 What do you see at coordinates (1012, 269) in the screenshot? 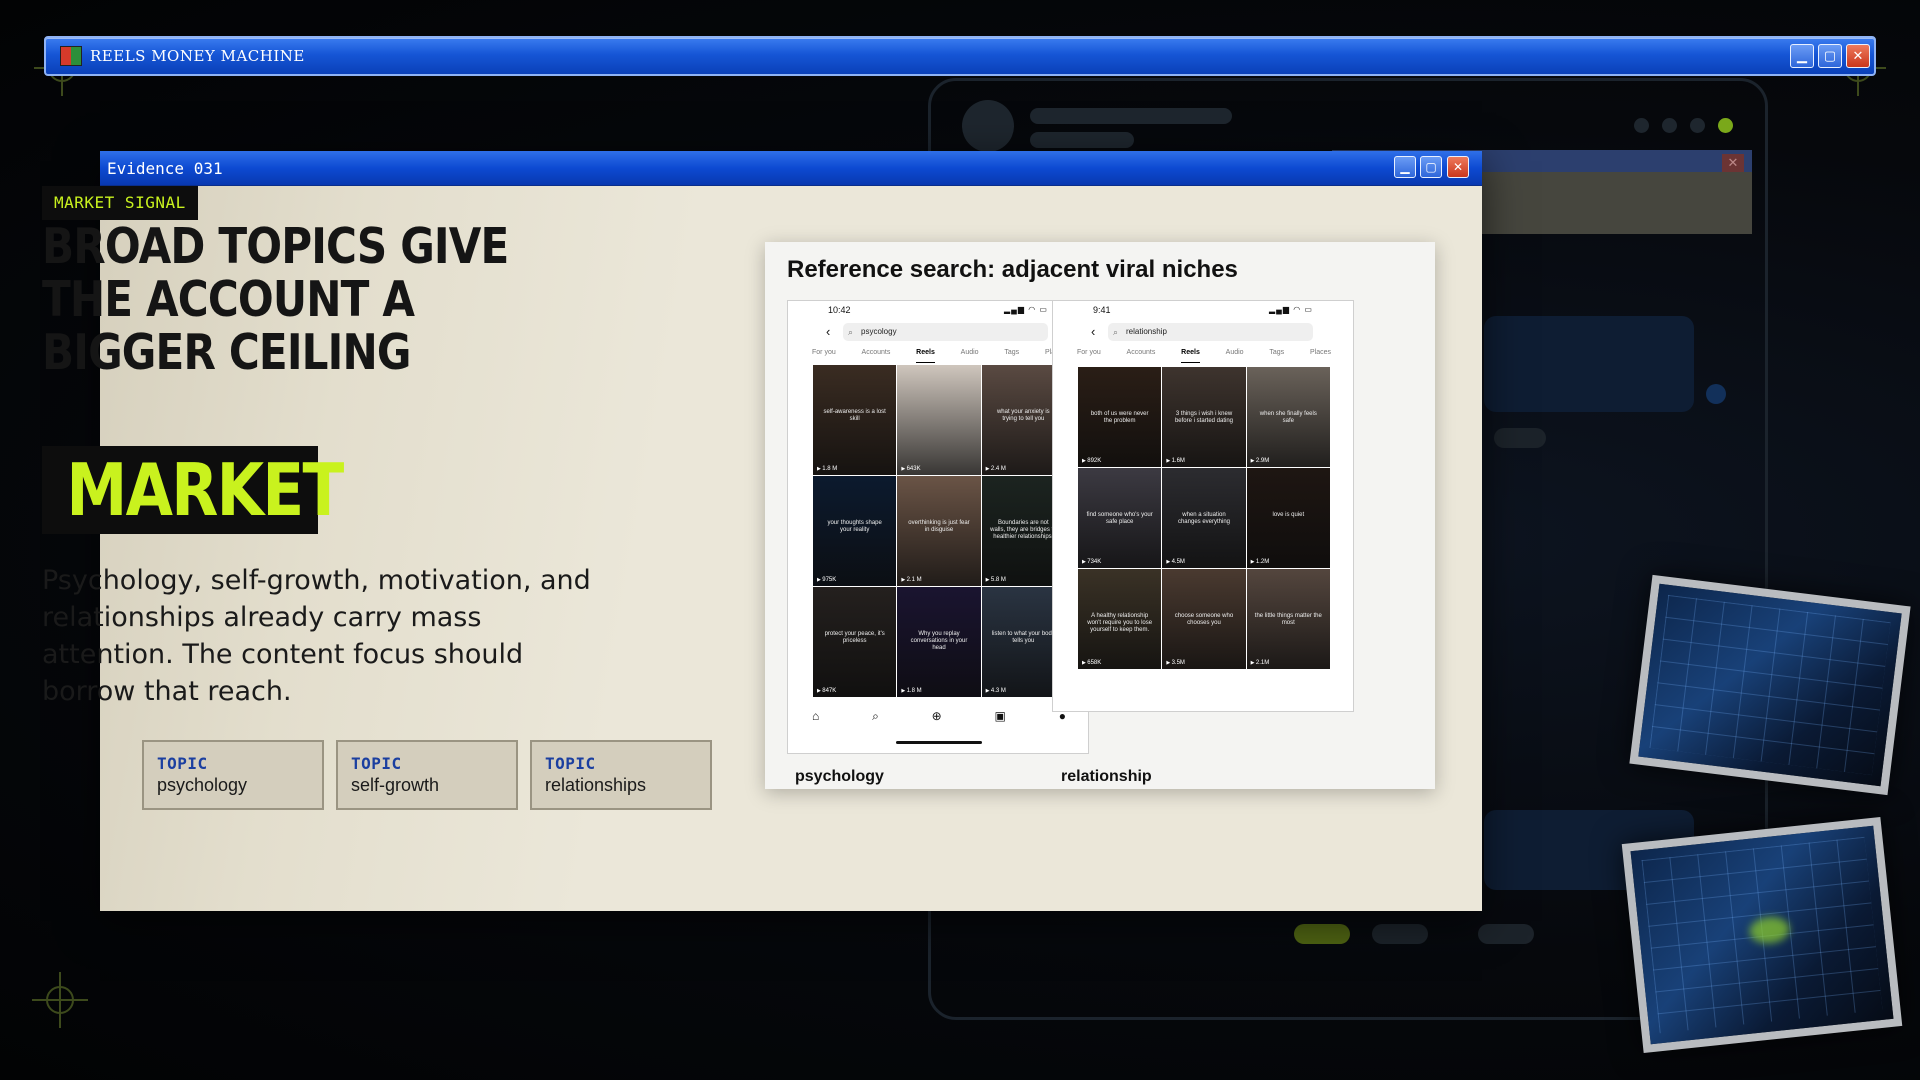
I see `reference-title: Reference search: adjacent viral niches` at bounding box center [1012, 269].